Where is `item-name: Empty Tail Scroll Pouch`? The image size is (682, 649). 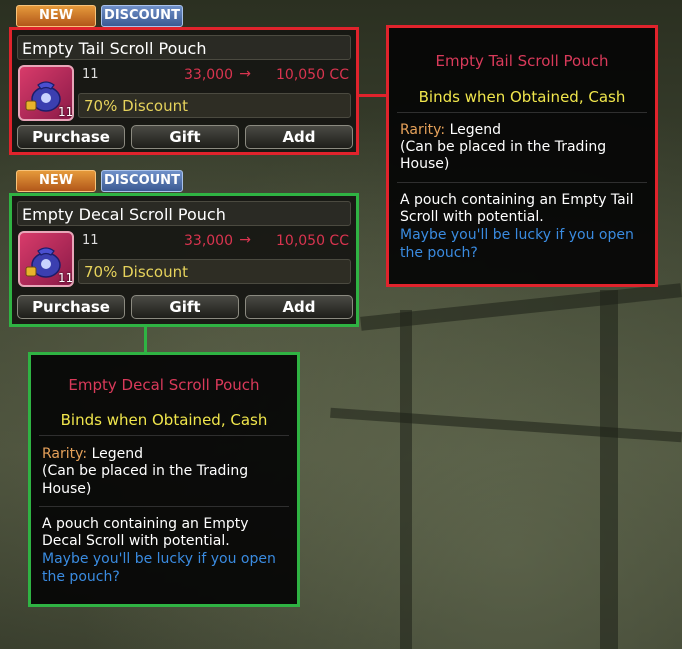 item-name: Empty Tail Scroll Pouch is located at coordinates (184, 47).